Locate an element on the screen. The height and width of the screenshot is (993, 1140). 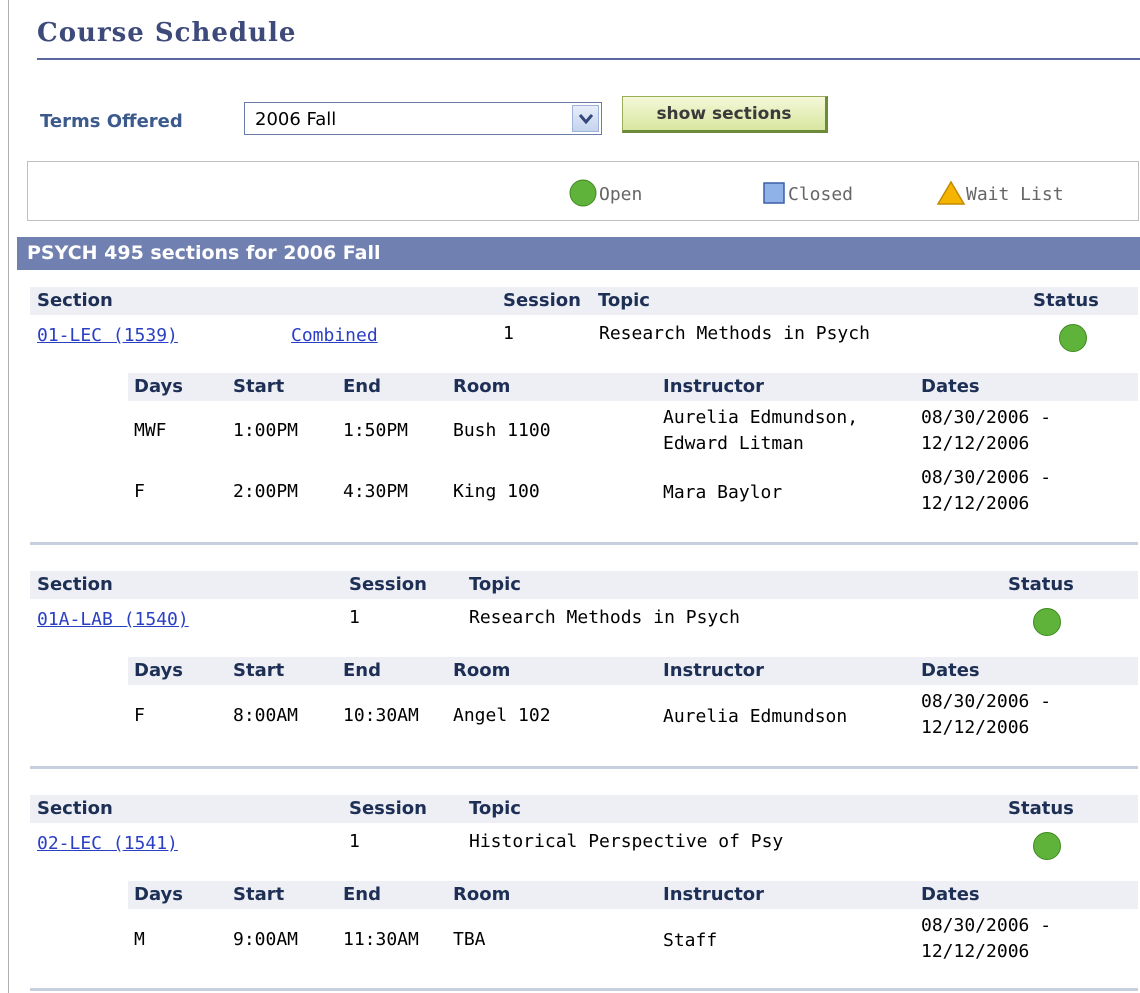
title-rule is located at coordinates (588, 59).